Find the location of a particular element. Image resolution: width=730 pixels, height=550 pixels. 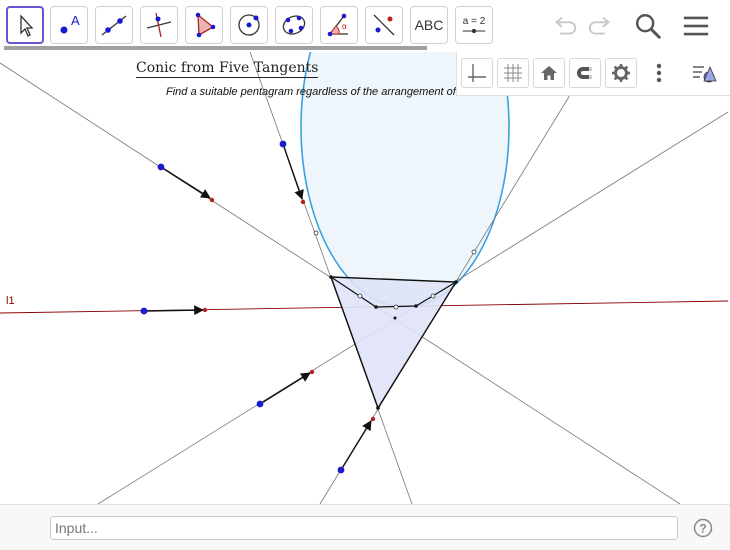

search-icon is located at coordinates (648, 26).